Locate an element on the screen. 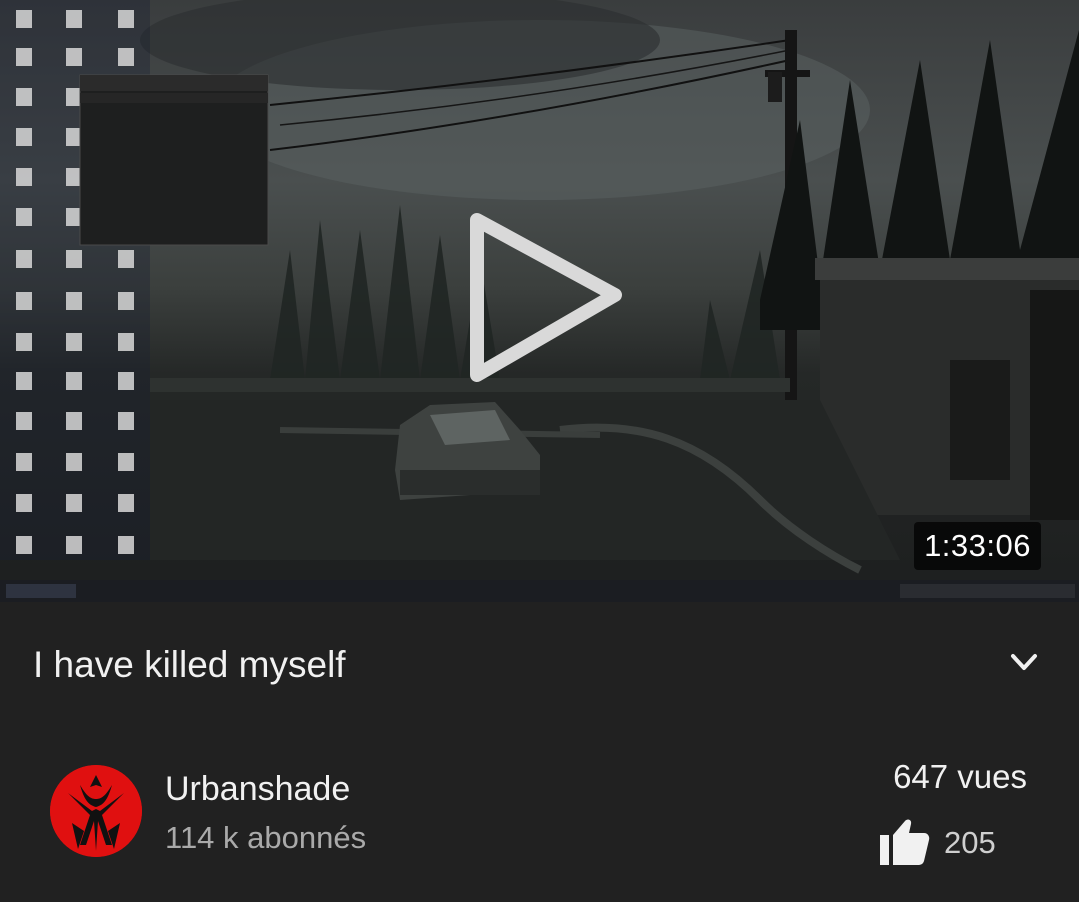  channel-logo is located at coordinates (96, 811).